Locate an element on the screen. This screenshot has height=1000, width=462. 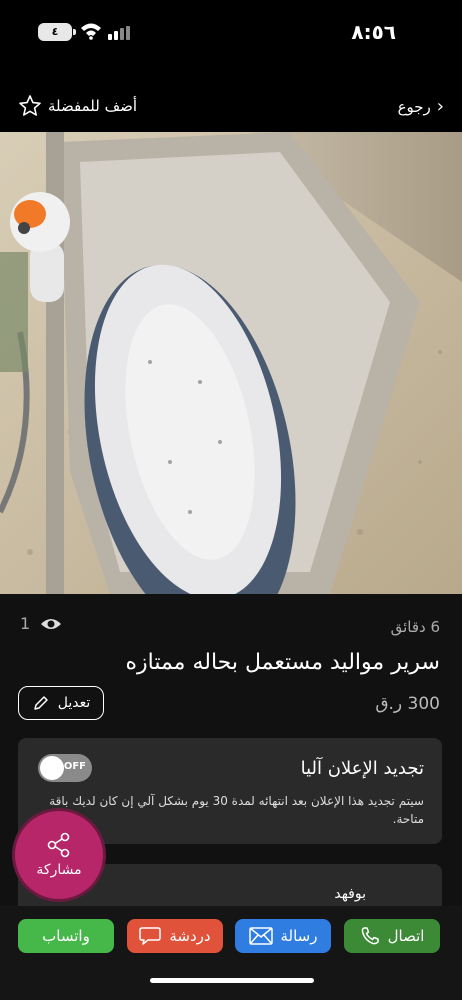
call-label: اتصال is located at coordinates (406, 936).